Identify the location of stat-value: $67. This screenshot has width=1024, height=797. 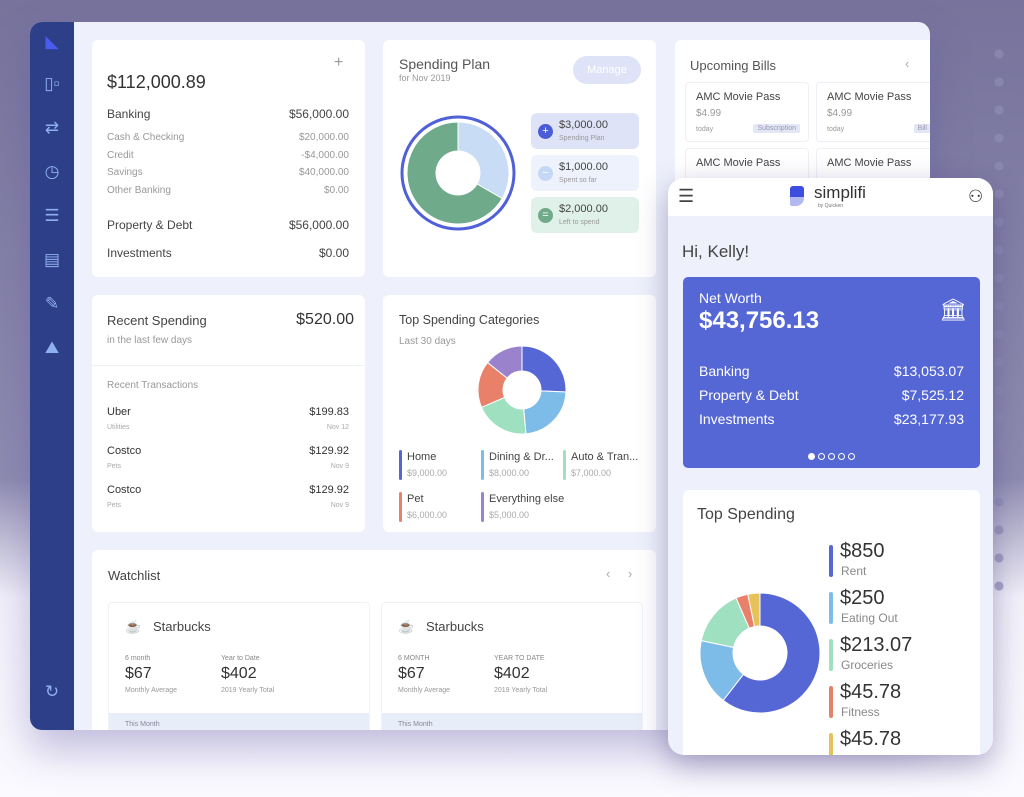
(138, 673).